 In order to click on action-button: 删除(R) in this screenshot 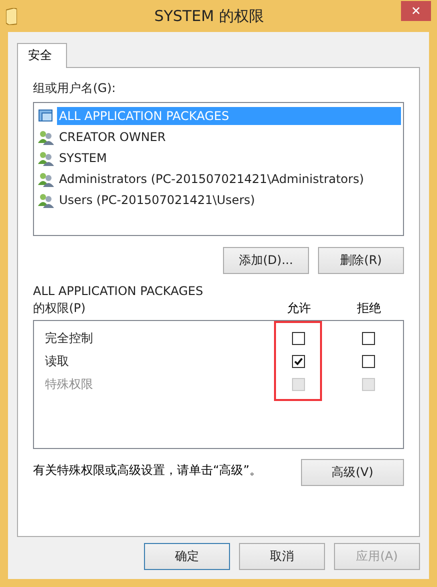, I will do `click(361, 260)`.